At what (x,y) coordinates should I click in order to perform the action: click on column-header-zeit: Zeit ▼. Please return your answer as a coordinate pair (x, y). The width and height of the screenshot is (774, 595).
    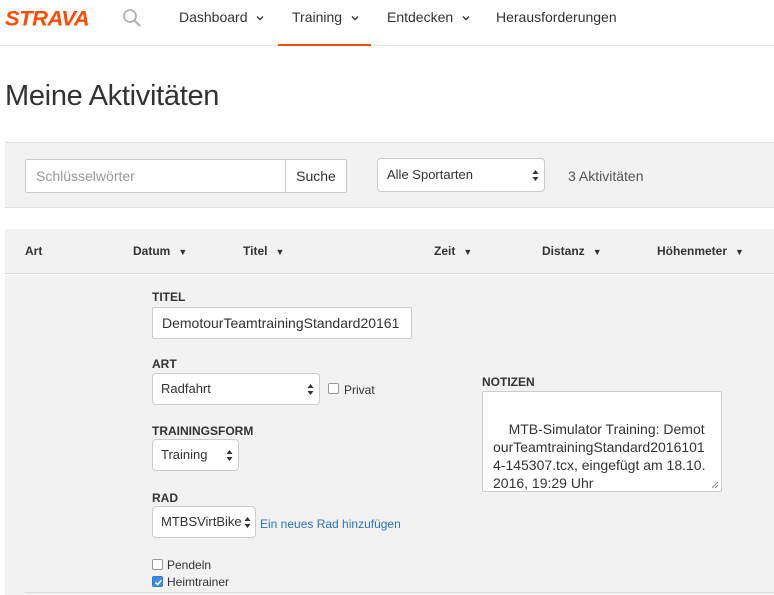
    Looking at the image, I should click on (453, 251).